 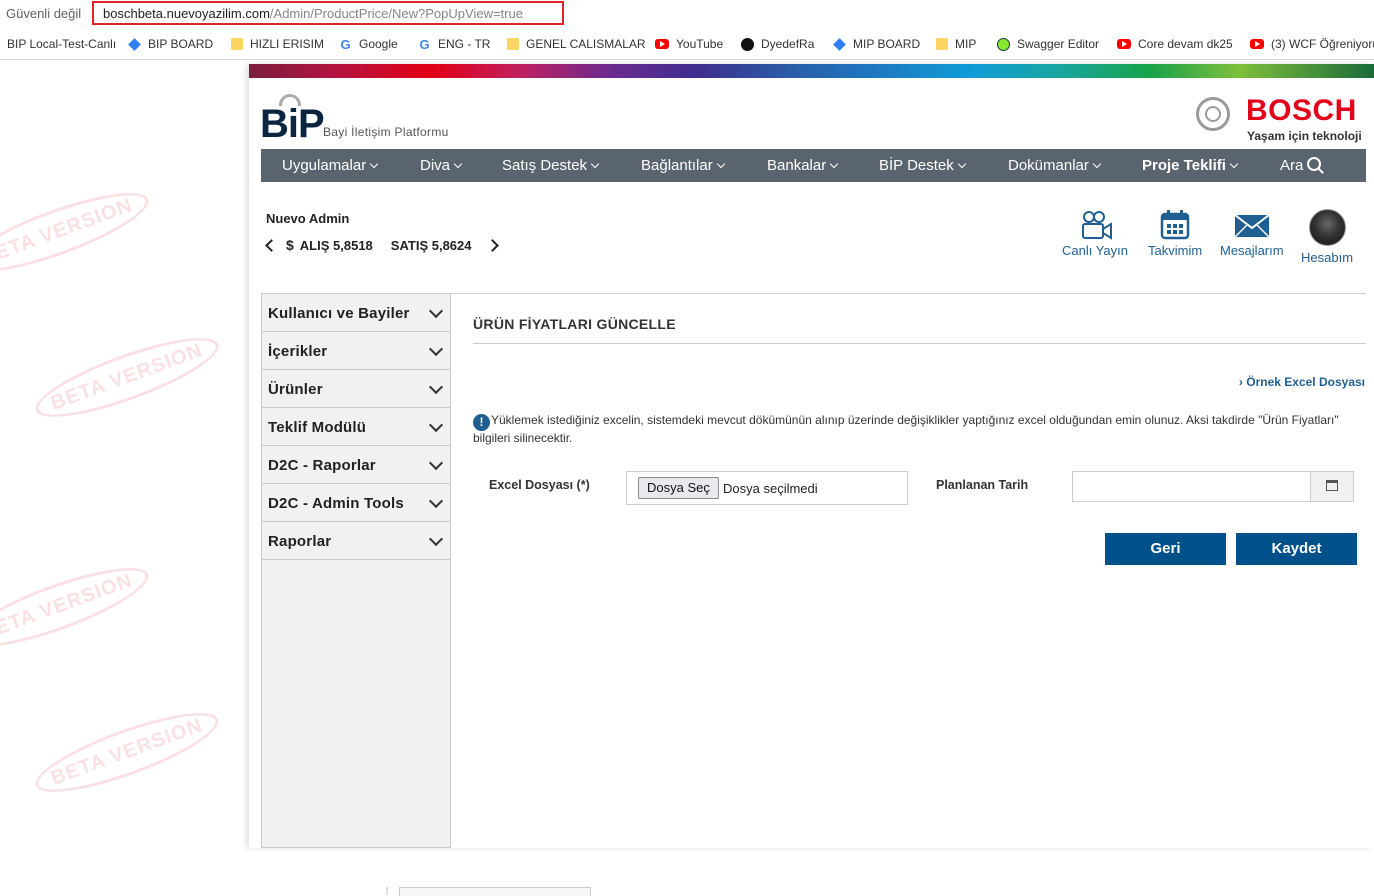 I want to click on brand-slogan: Yaşam için teknoloji, so click(x=1304, y=136).